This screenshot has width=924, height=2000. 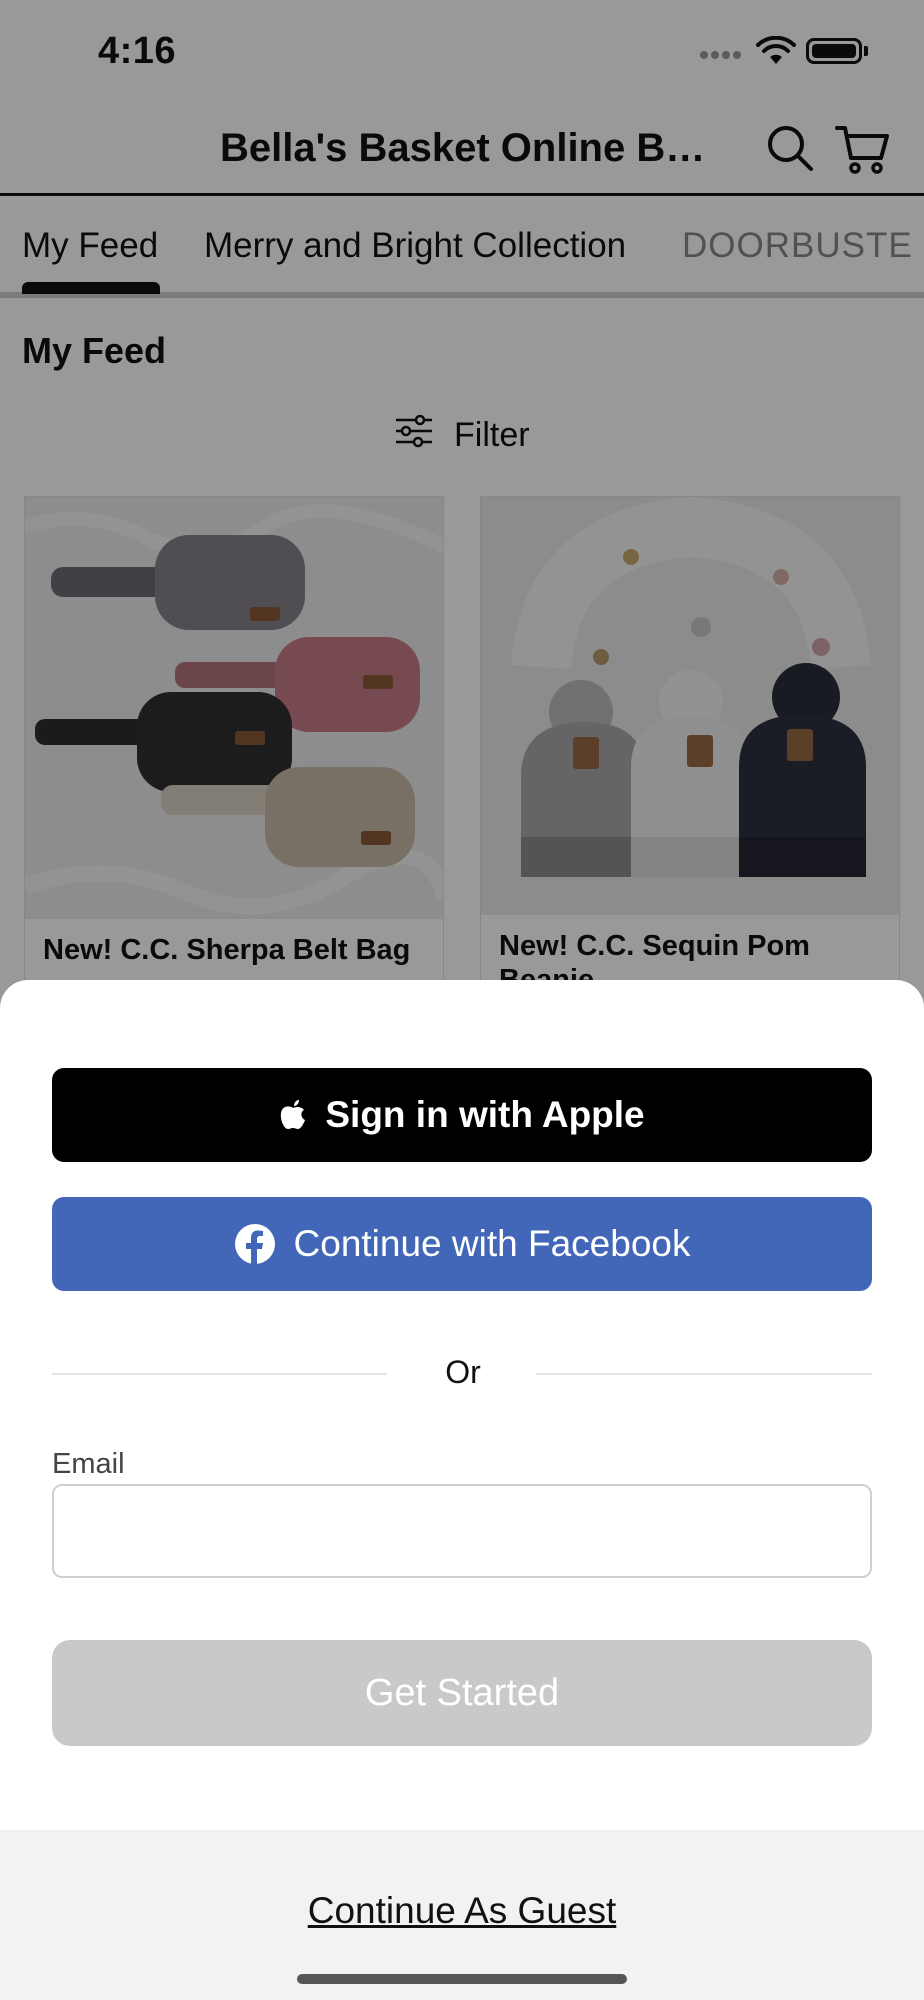 I want to click on facebook-button-label: Continue with Facebook, so click(x=492, y=1243).